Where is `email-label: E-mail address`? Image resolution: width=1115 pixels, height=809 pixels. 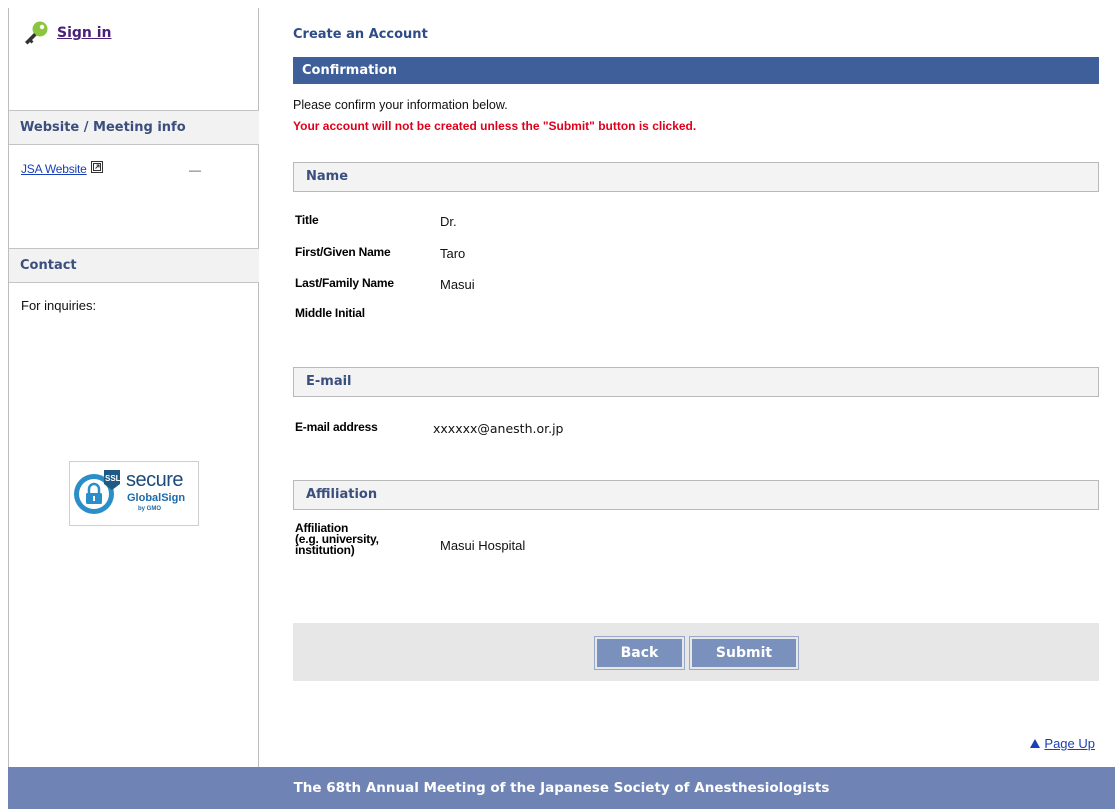 email-label: E-mail address is located at coordinates (336, 427).